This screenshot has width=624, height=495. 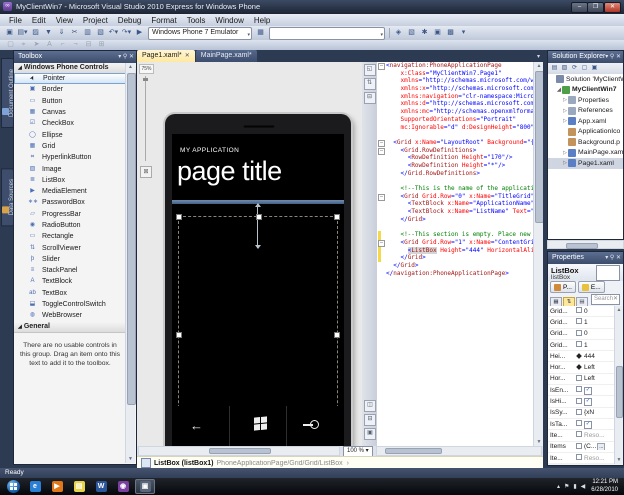 What do you see at coordinates (613, 57) in the screenshot?
I see `solution-explorer-header-buttons: ▾ ⚲ ✕` at bounding box center [613, 57].